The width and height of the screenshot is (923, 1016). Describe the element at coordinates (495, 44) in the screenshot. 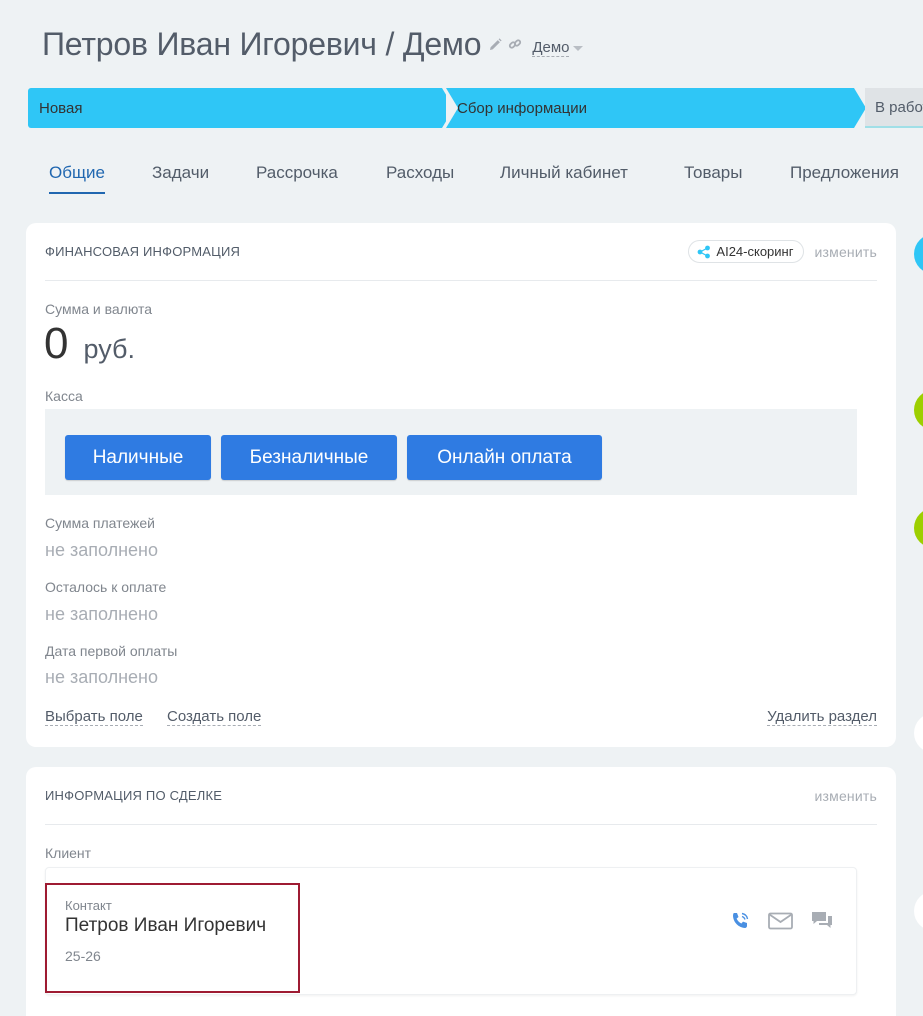

I see `pencil-icon` at that location.